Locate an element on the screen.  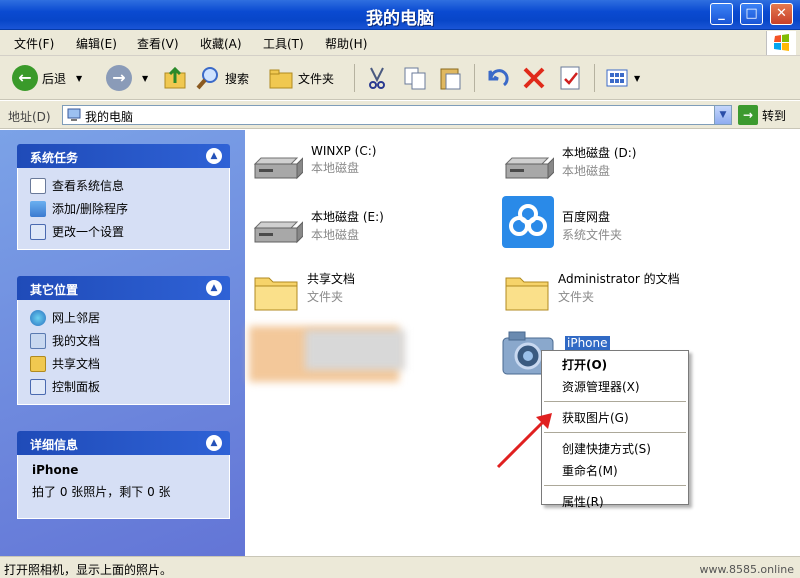
properties-icon is located at coordinates (570, 78).